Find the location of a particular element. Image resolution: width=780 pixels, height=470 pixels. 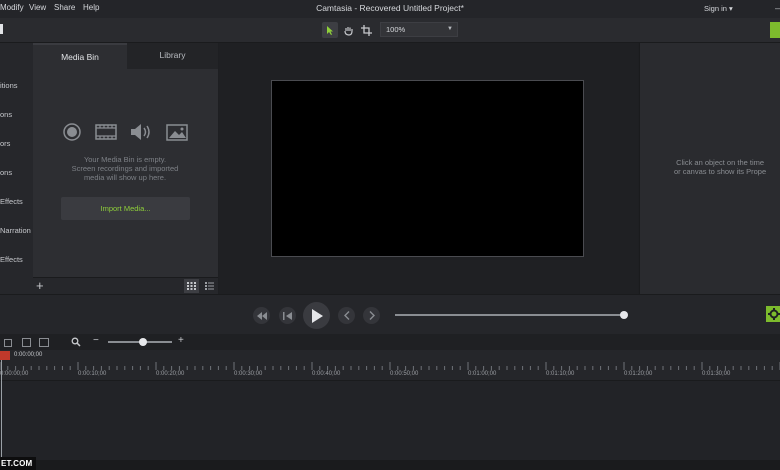

select-tool-icon is located at coordinates (330, 30).